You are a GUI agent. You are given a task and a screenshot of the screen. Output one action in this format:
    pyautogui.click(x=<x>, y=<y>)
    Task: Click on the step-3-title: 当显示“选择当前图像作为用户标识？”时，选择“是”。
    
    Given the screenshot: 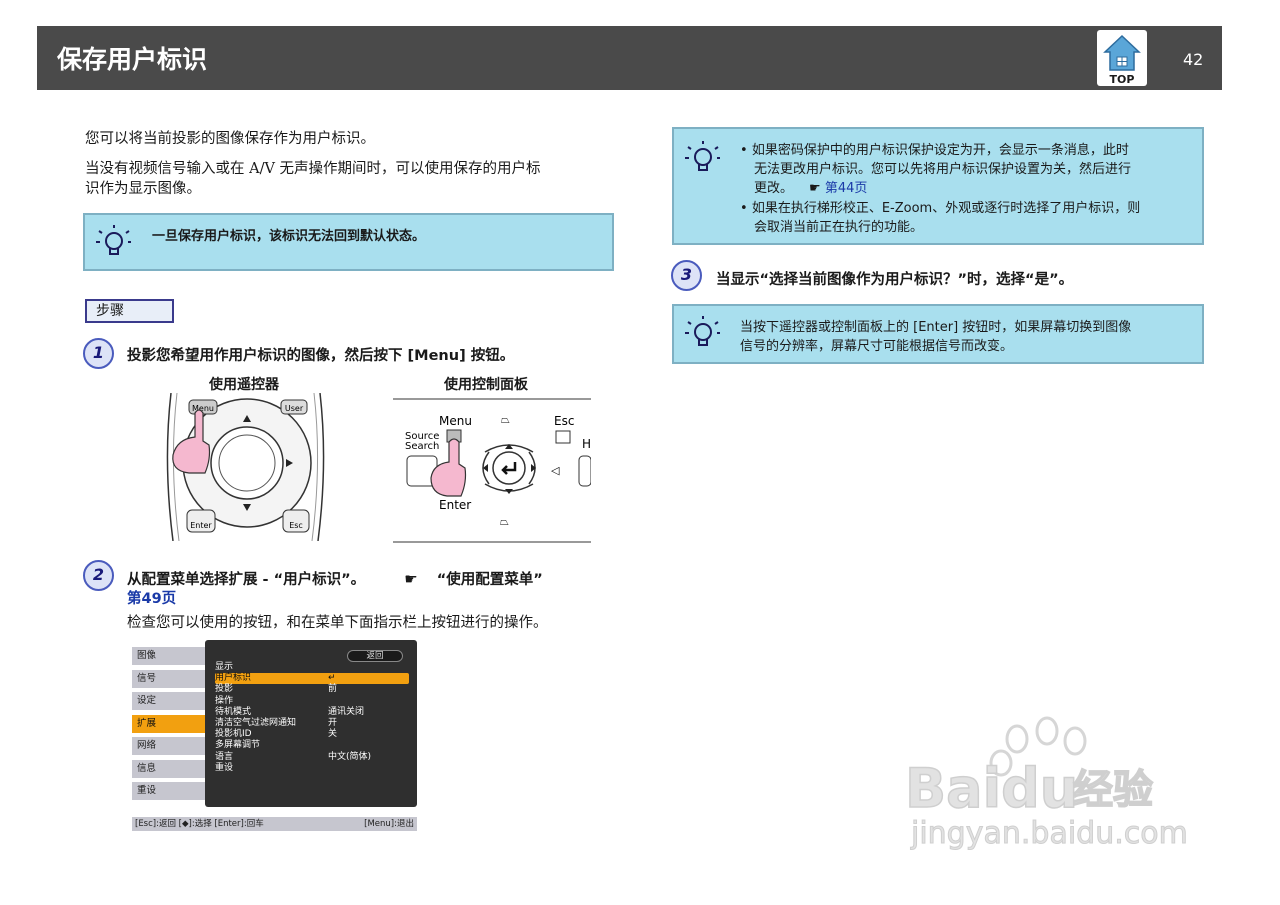 What is the action you would take?
    pyautogui.click(x=895, y=280)
    